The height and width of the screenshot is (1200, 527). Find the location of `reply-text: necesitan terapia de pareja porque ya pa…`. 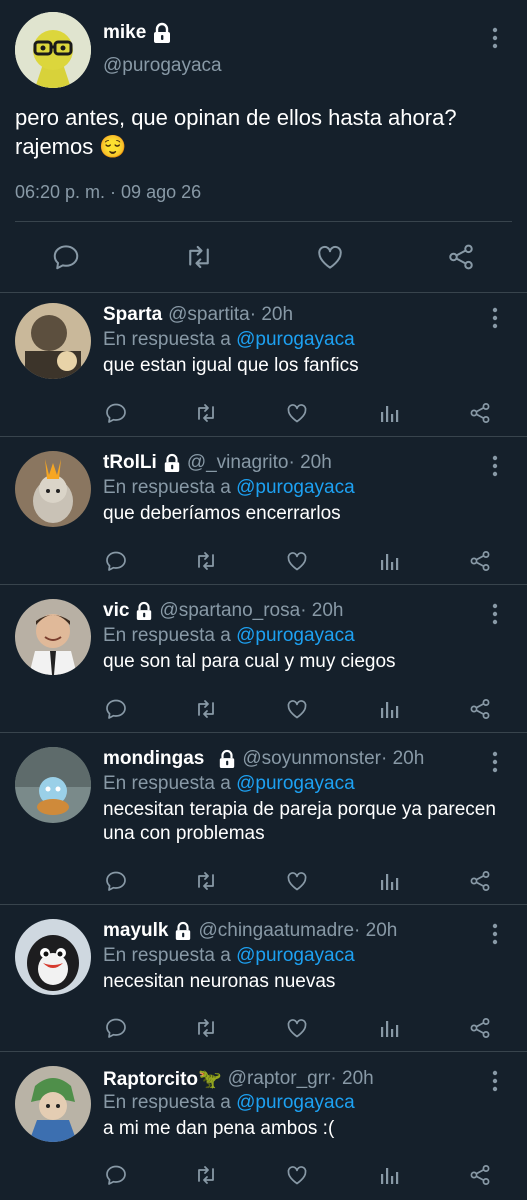

reply-text: necesitan terapia de pareja porque ya pa… is located at coordinates (299, 821).